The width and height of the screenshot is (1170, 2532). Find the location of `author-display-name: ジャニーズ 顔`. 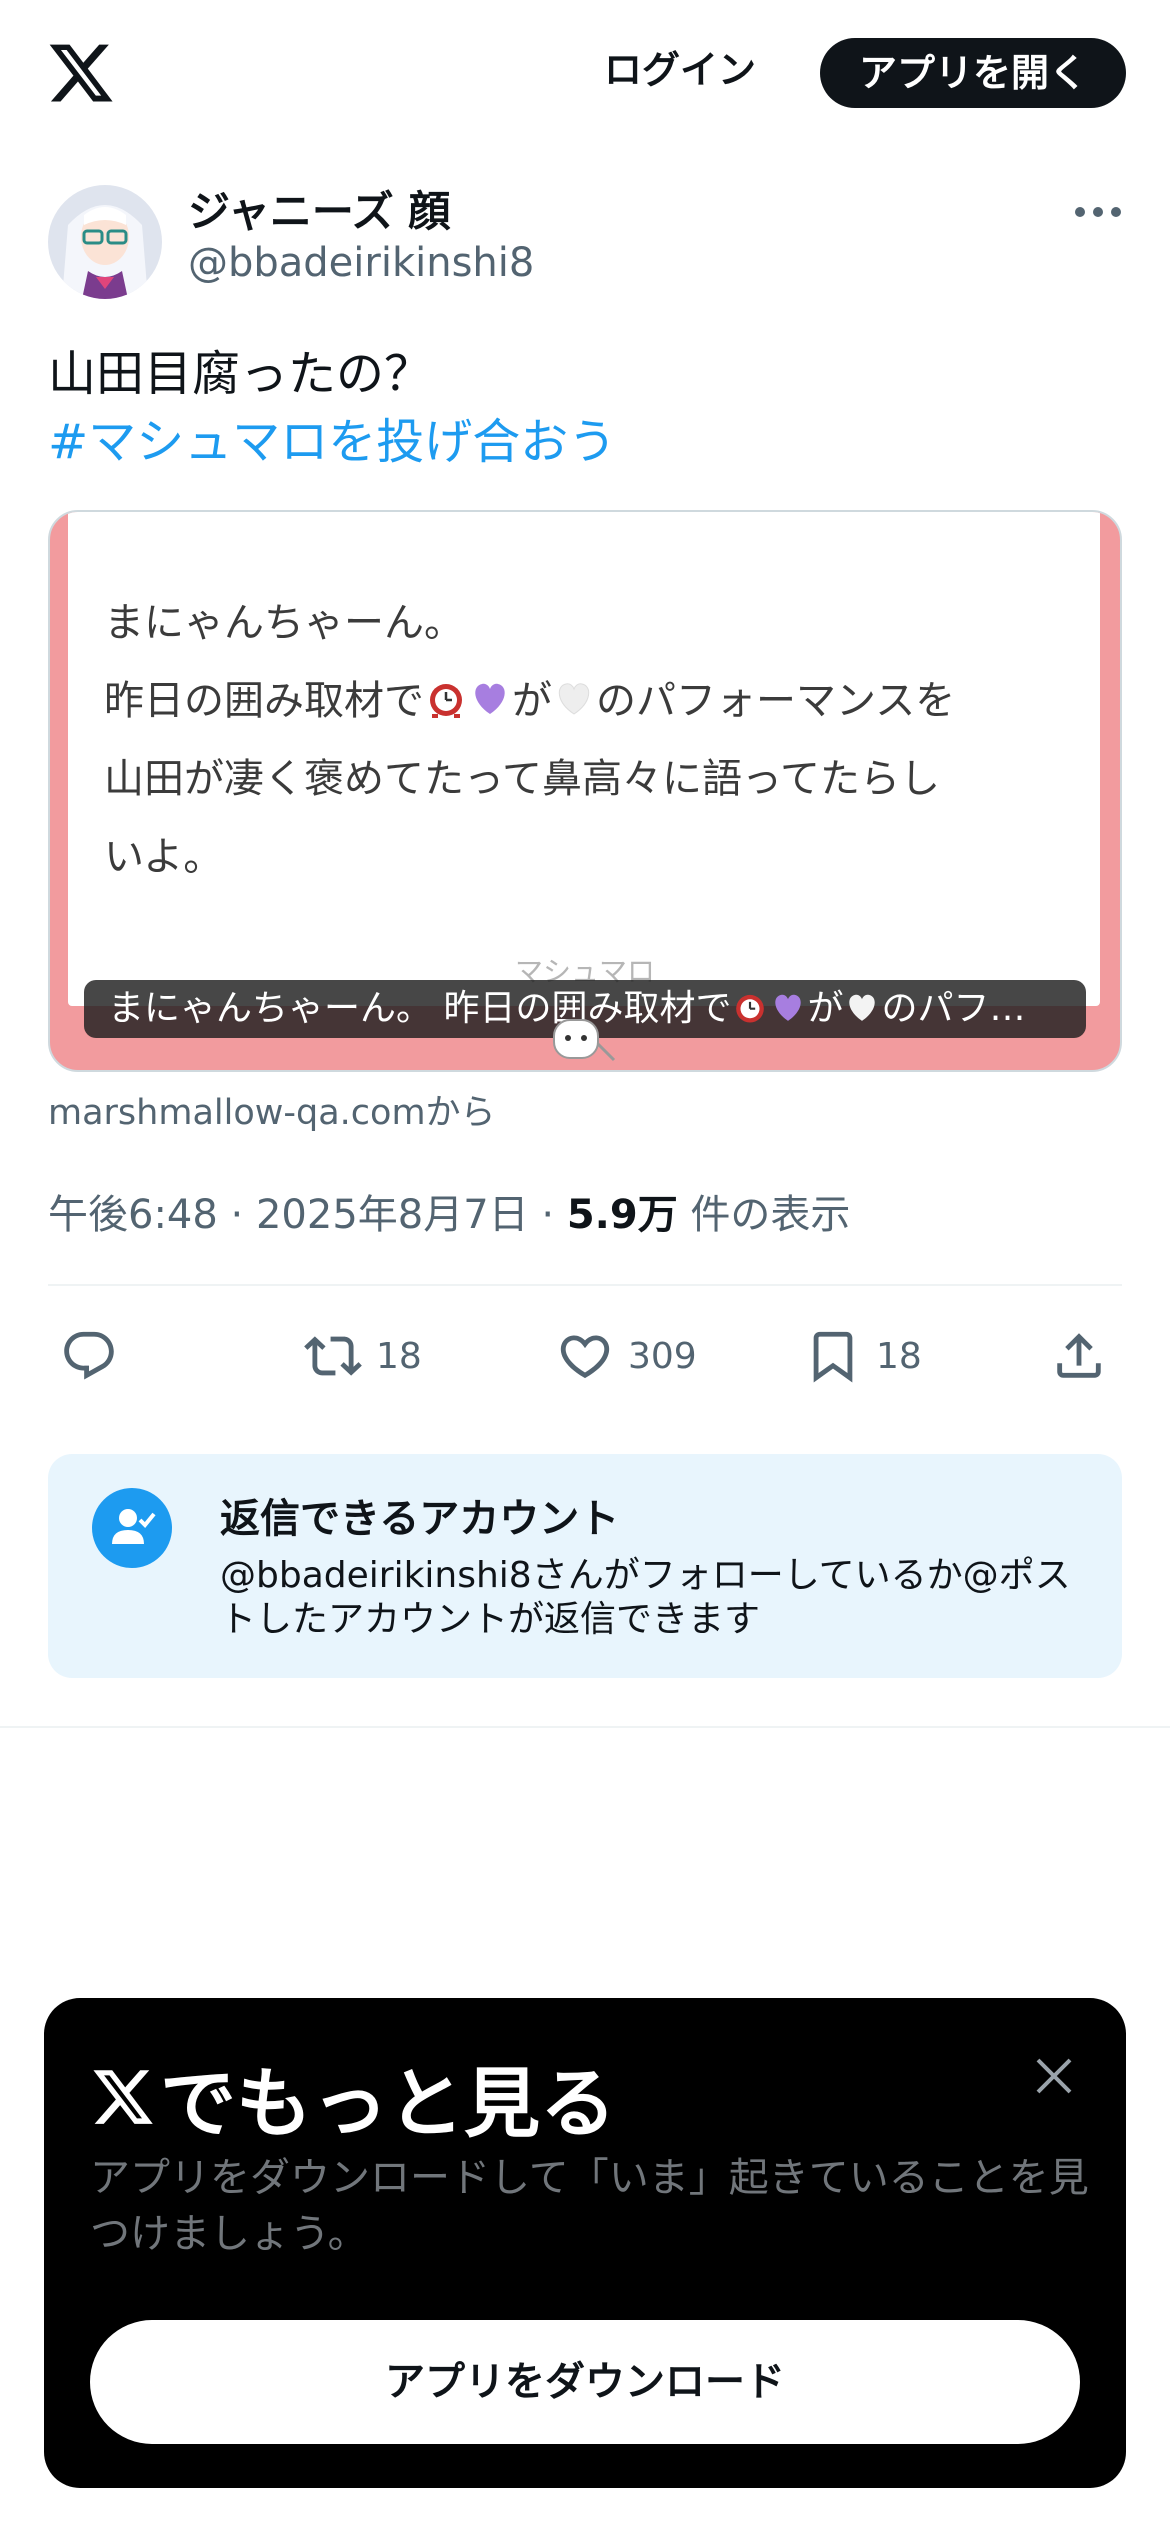

author-display-name: ジャニーズ 顔 is located at coordinates (319, 208).